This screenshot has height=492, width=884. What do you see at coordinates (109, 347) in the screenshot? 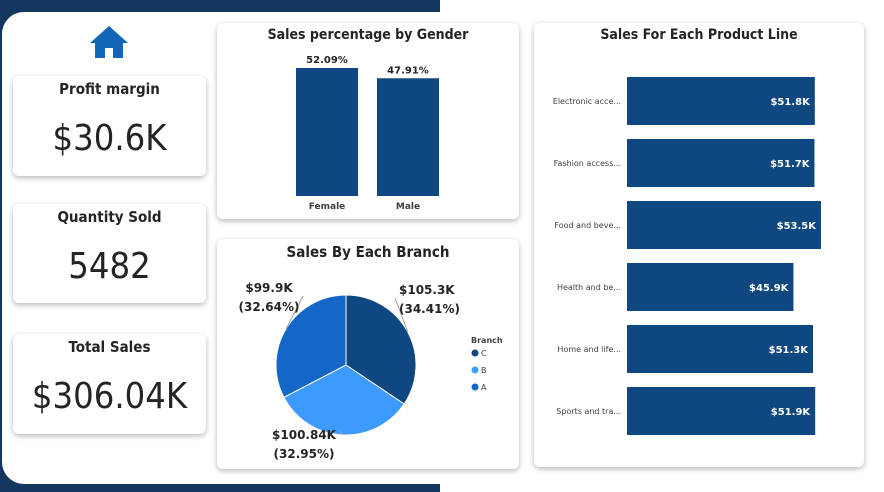
I see `kpi-title: Total Sales` at bounding box center [109, 347].